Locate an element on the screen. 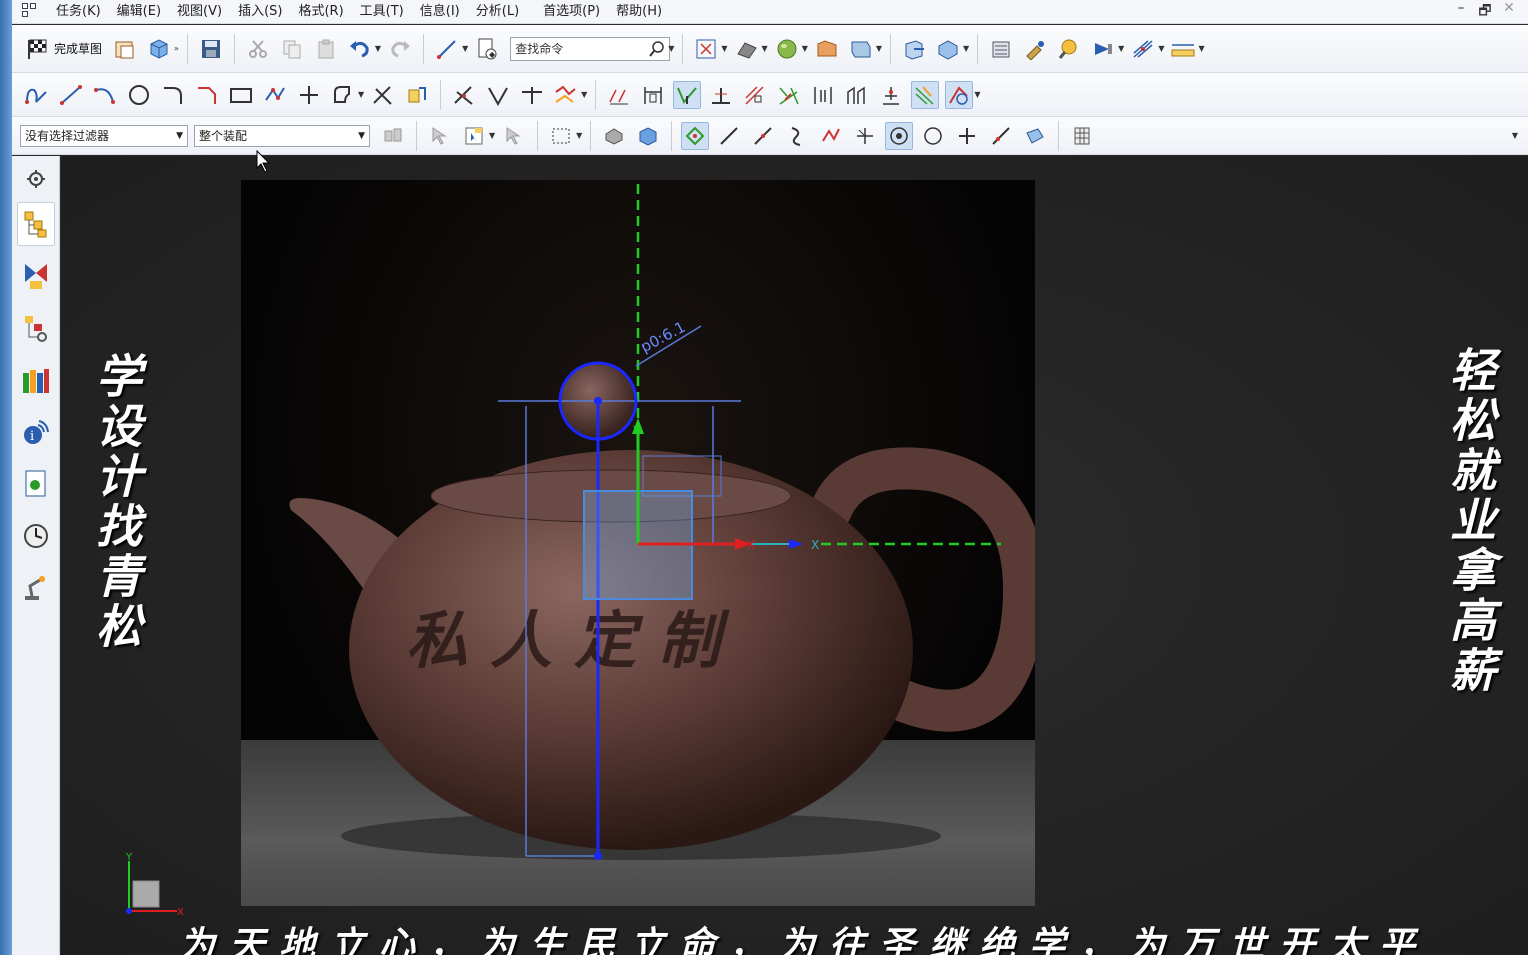  chamfer-button is located at coordinates (207, 95).